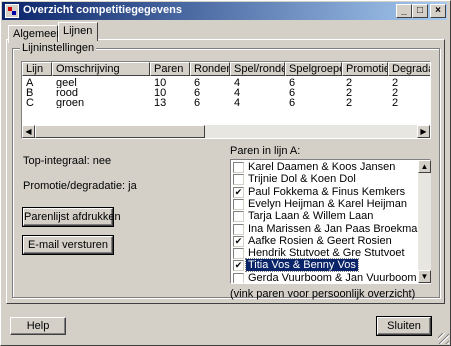 This screenshot has height=346, width=451. Describe the element at coordinates (170, 69) in the screenshot. I see `column-header: Paren` at that location.